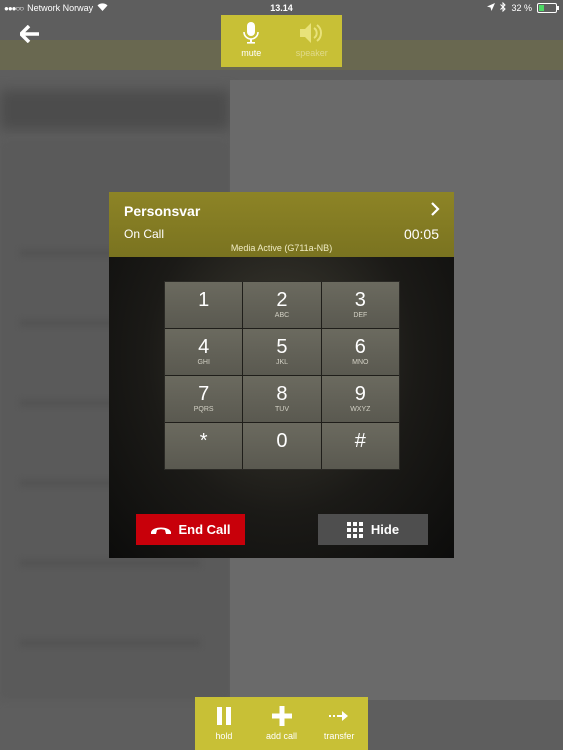 The image size is (563, 750). What do you see at coordinates (503, 7) in the screenshot?
I see `bluetooth-icon` at bounding box center [503, 7].